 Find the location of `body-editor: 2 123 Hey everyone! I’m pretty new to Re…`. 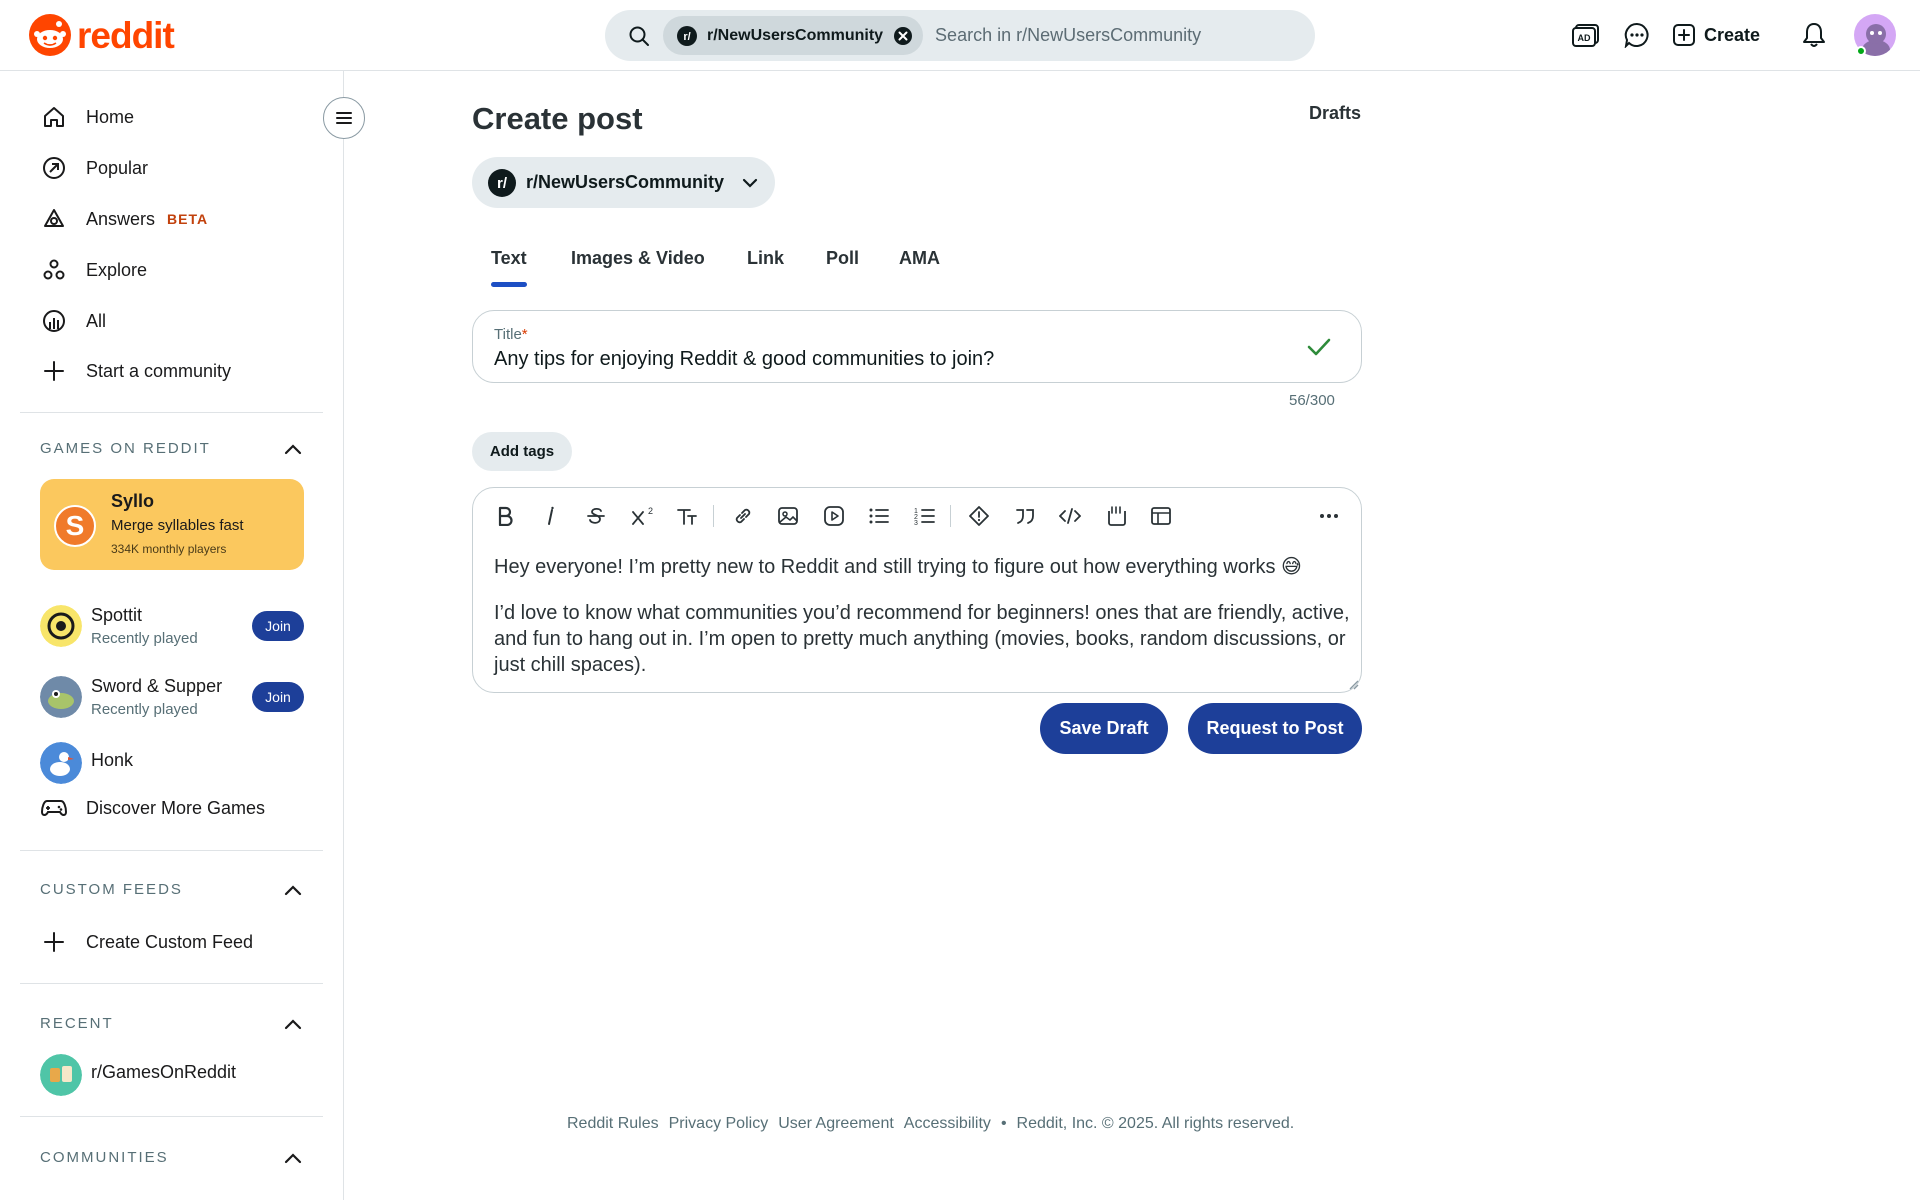

body-editor: 2 123 Hey everyone! I’m pretty new to Re… is located at coordinates (917, 590).